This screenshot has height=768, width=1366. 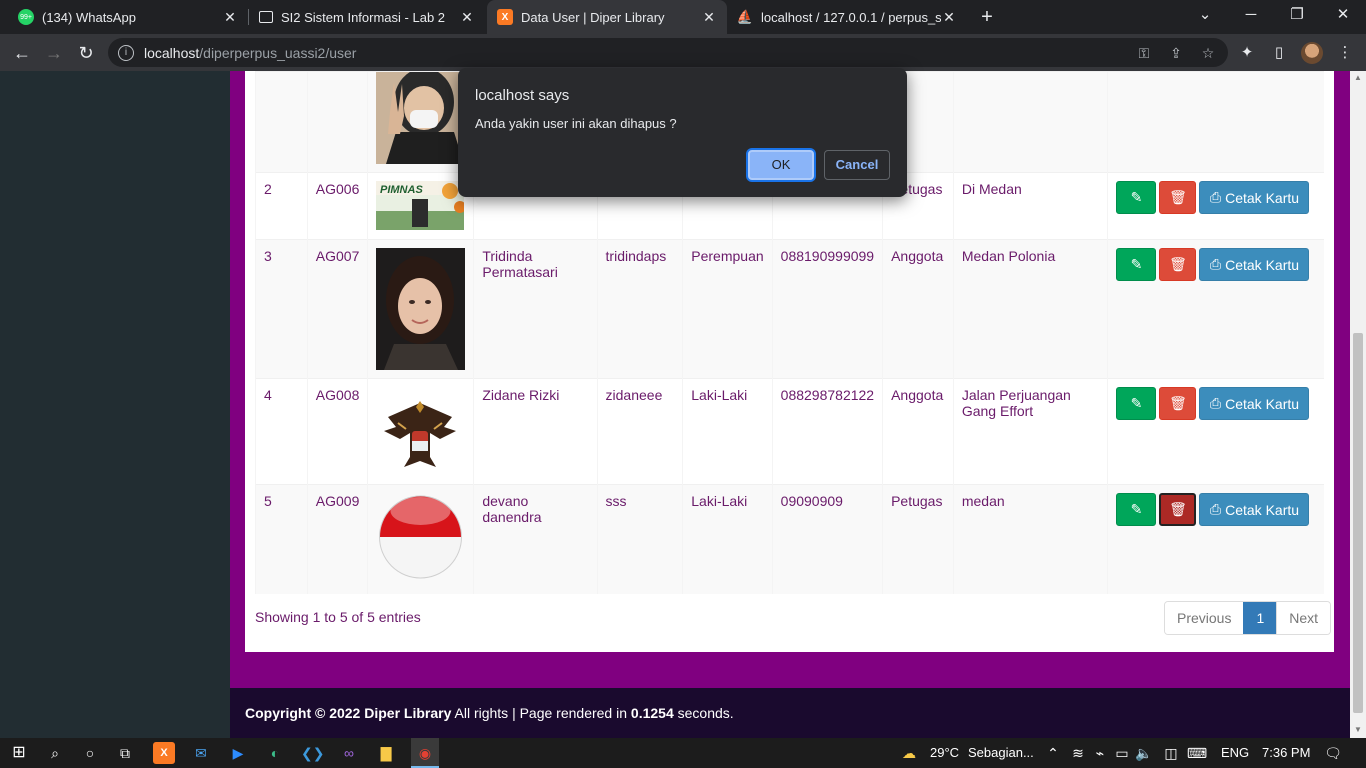 What do you see at coordinates (1312, 53) in the screenshot?
I see `profile-avatar` at bounding box center [1312, 53].